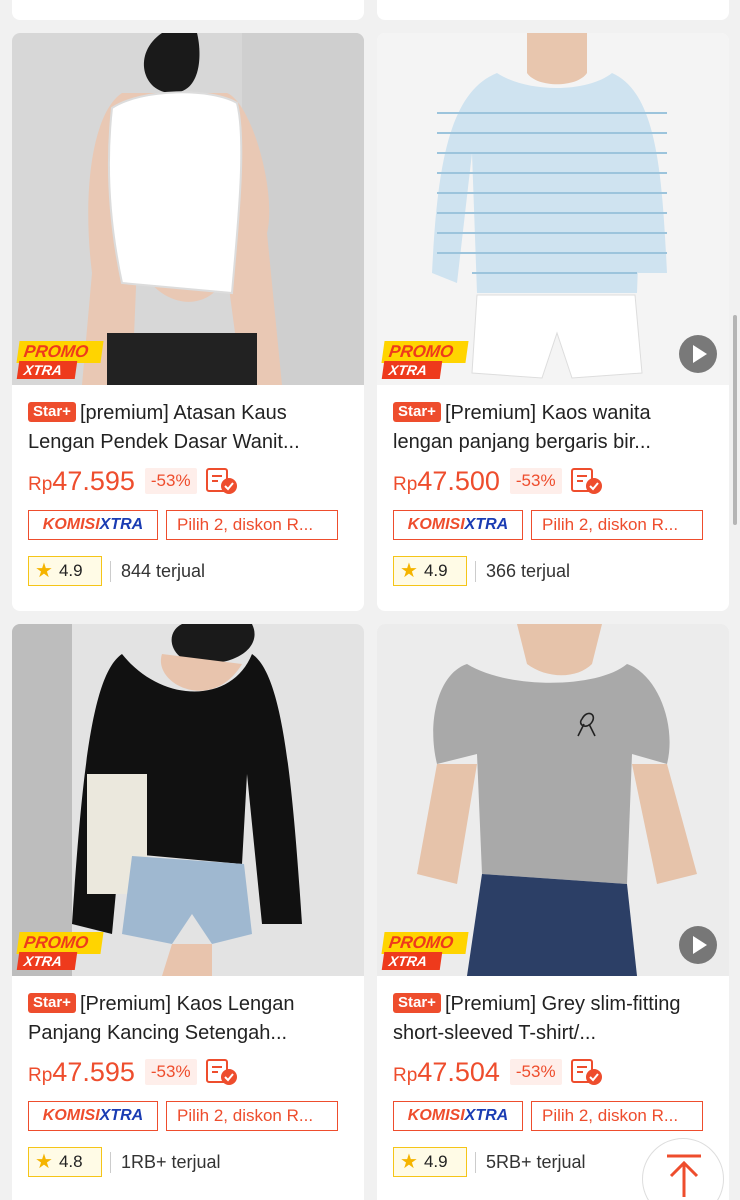  Describe the element at coordinates (684, 1175) in the screenshot. I see `arrow-up-icon` at that location.